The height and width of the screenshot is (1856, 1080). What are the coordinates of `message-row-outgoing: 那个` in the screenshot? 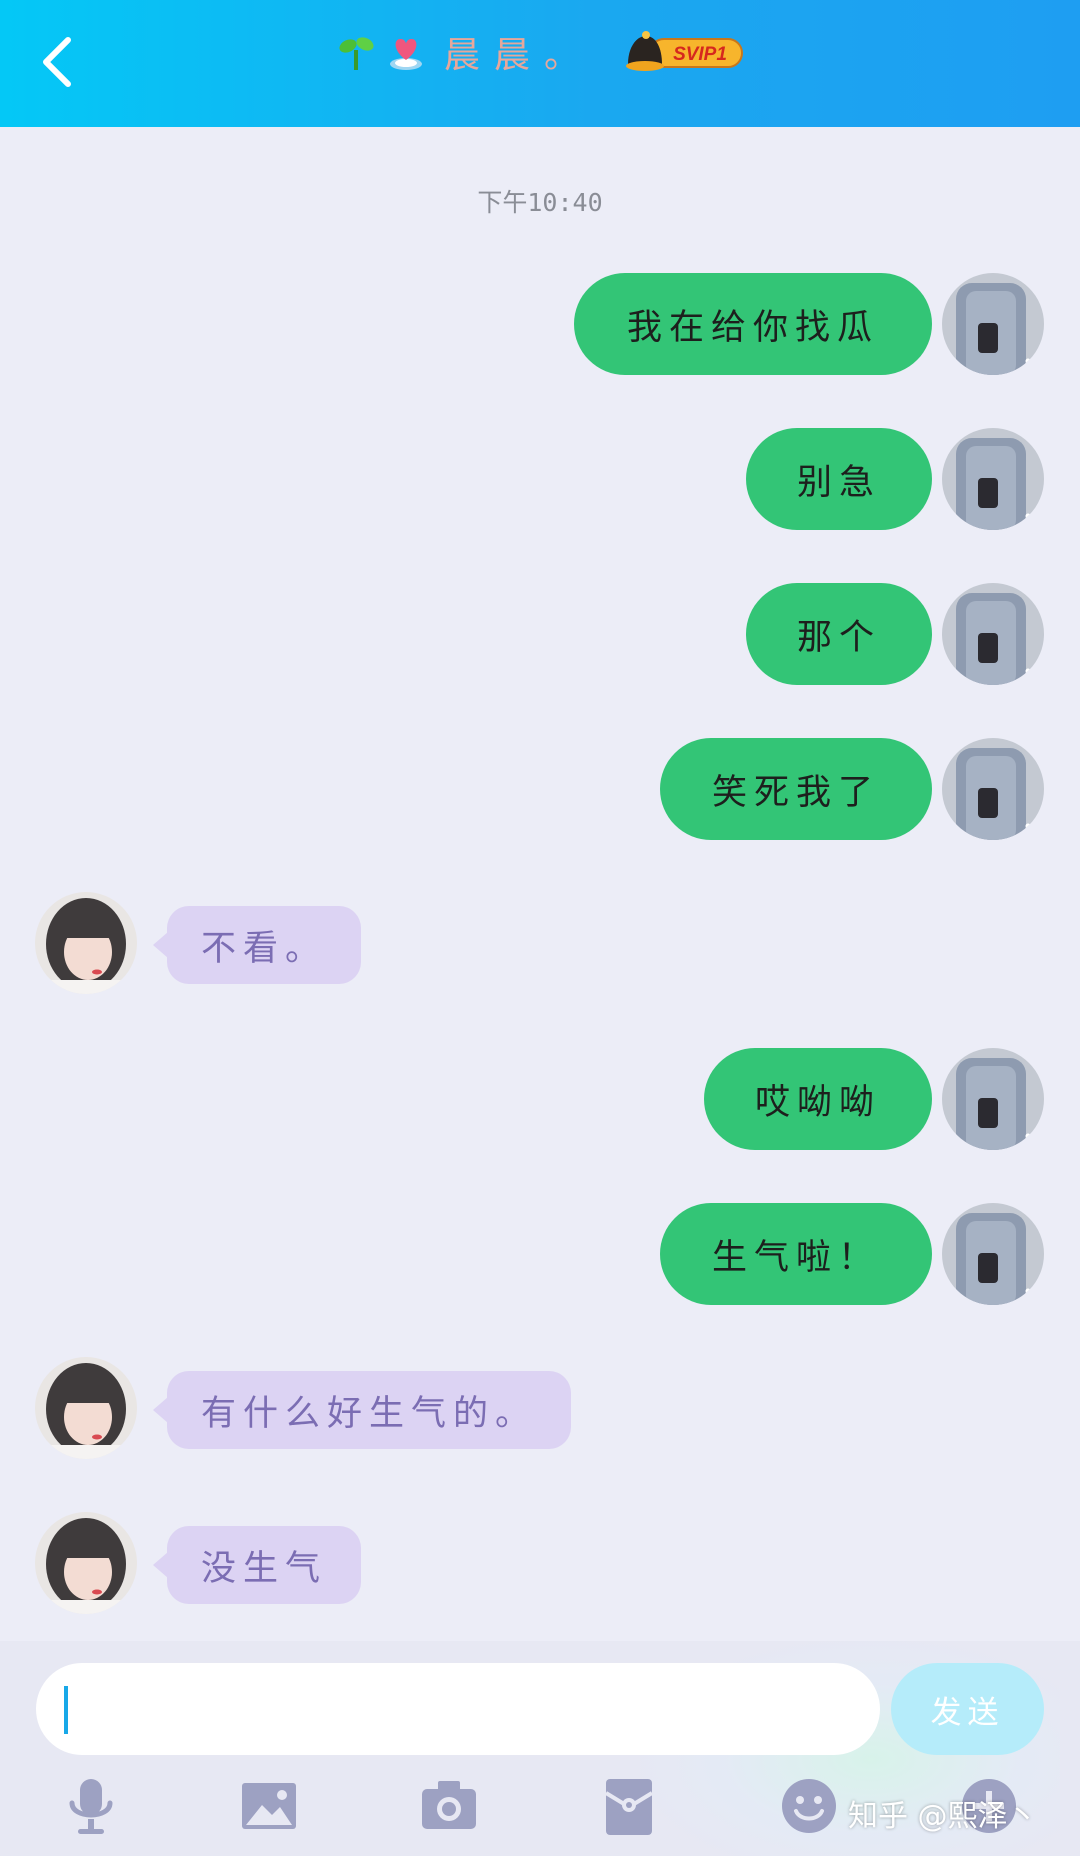 It's located at (540, 635).